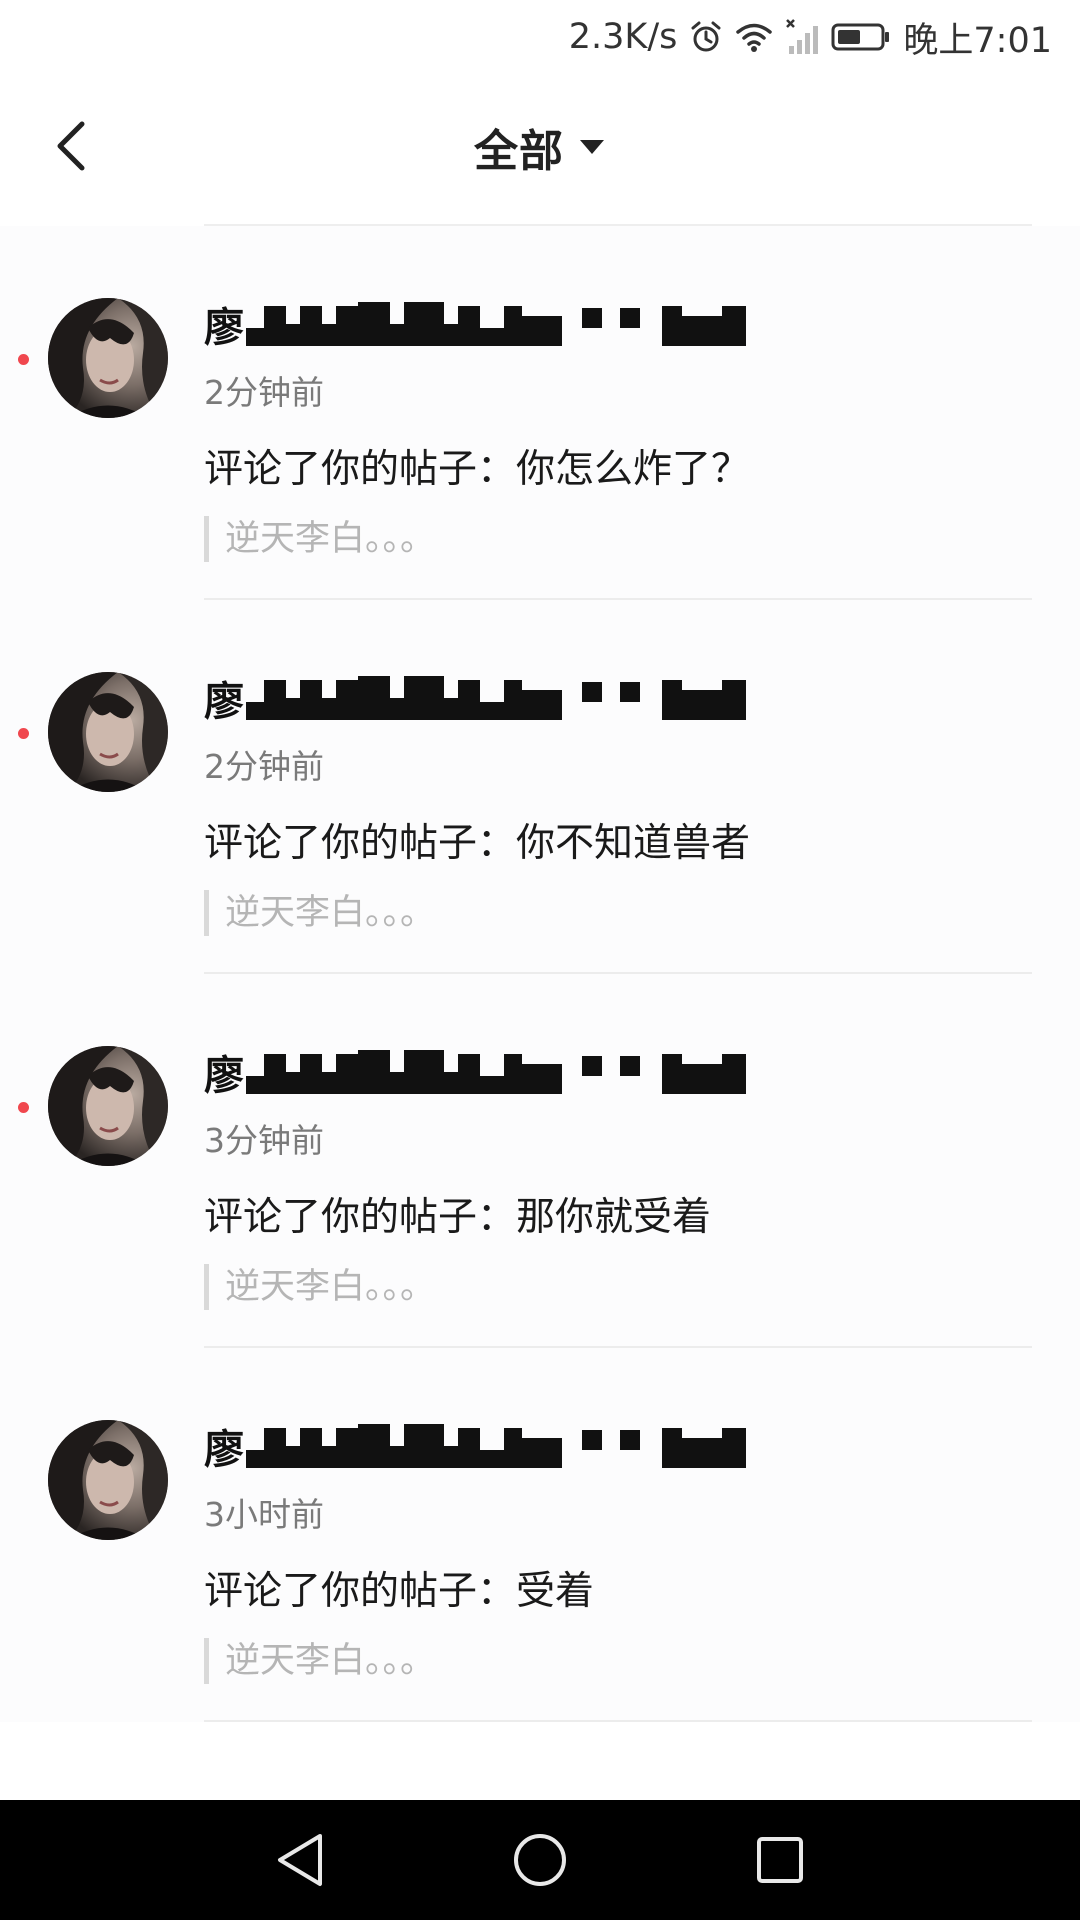 This screenshot has width=1080, height=1920. I want to click on nav-home-button, so click(540, 1860).